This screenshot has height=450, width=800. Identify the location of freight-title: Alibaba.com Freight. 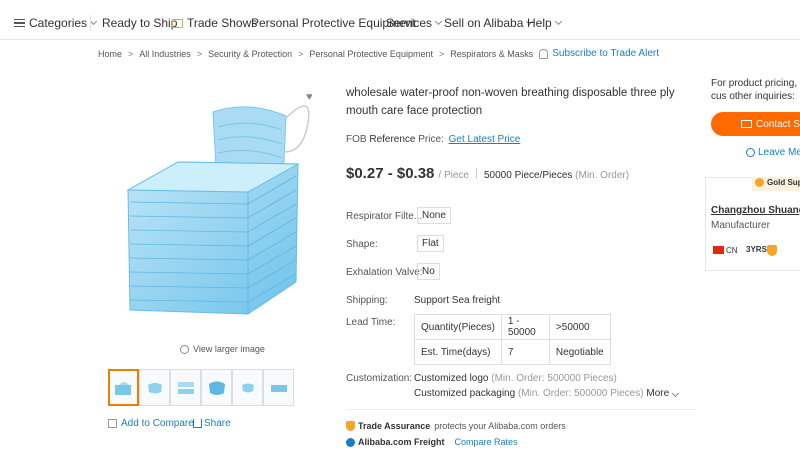
(401, 442).